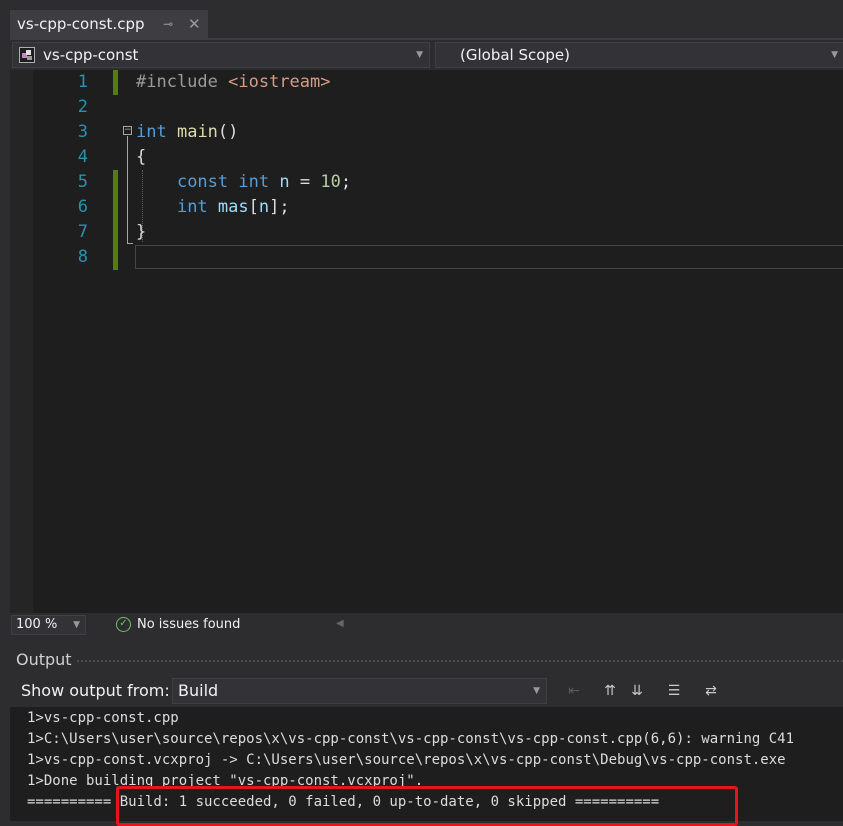 The image size is (843, 826). I want to click on code-line-7: }, so click(141, 232).